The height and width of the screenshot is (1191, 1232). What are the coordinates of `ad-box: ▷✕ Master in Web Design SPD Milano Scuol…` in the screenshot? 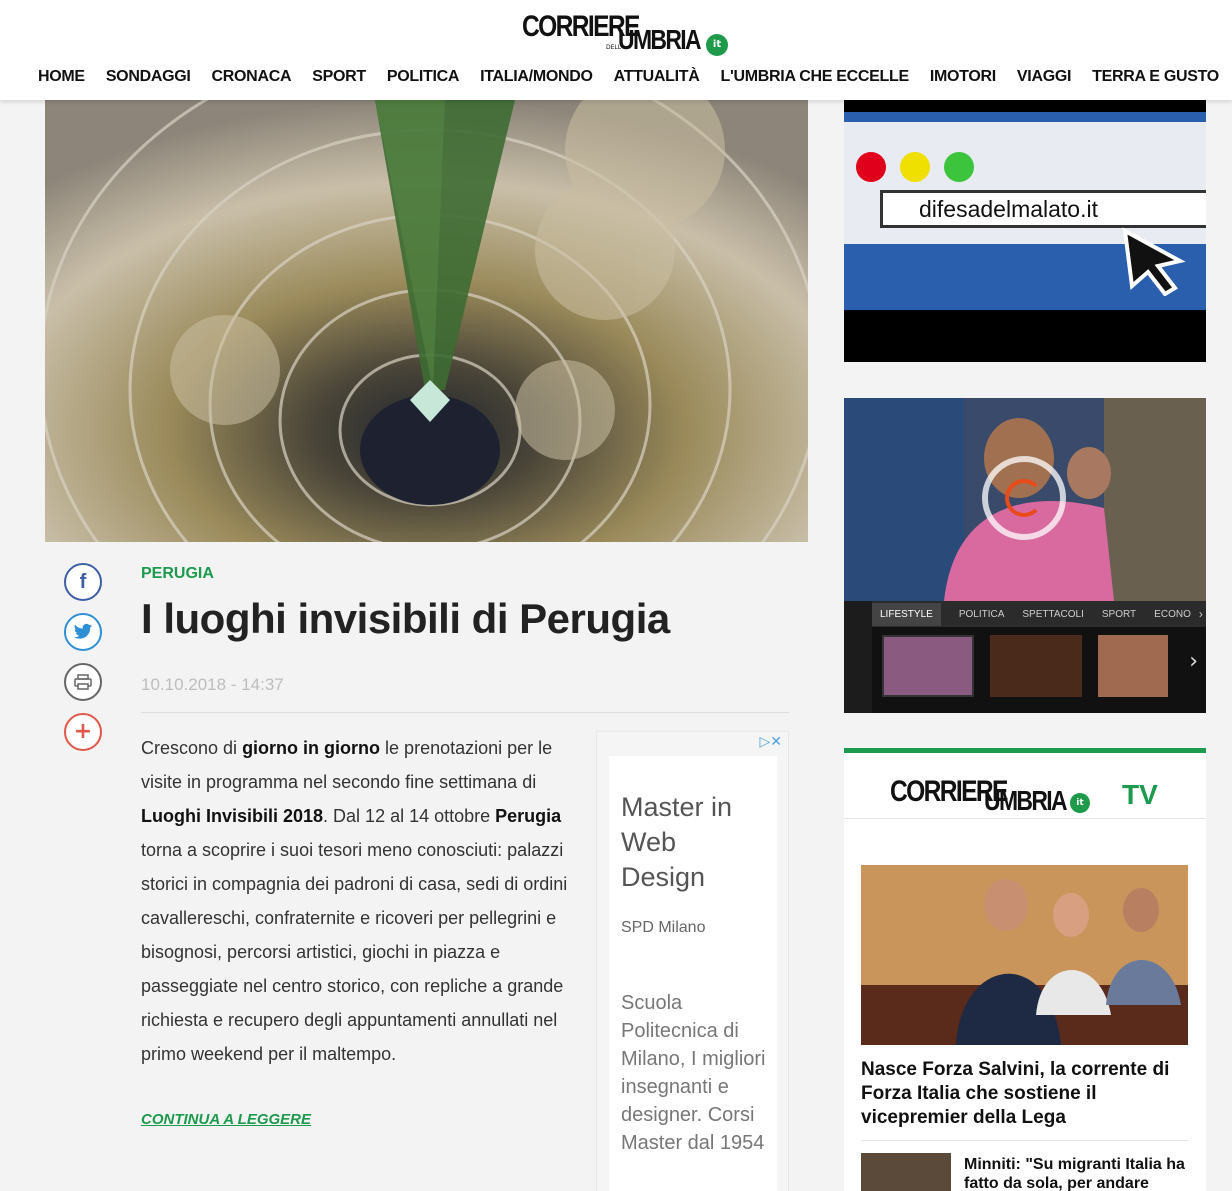 It's located at (692, 961).